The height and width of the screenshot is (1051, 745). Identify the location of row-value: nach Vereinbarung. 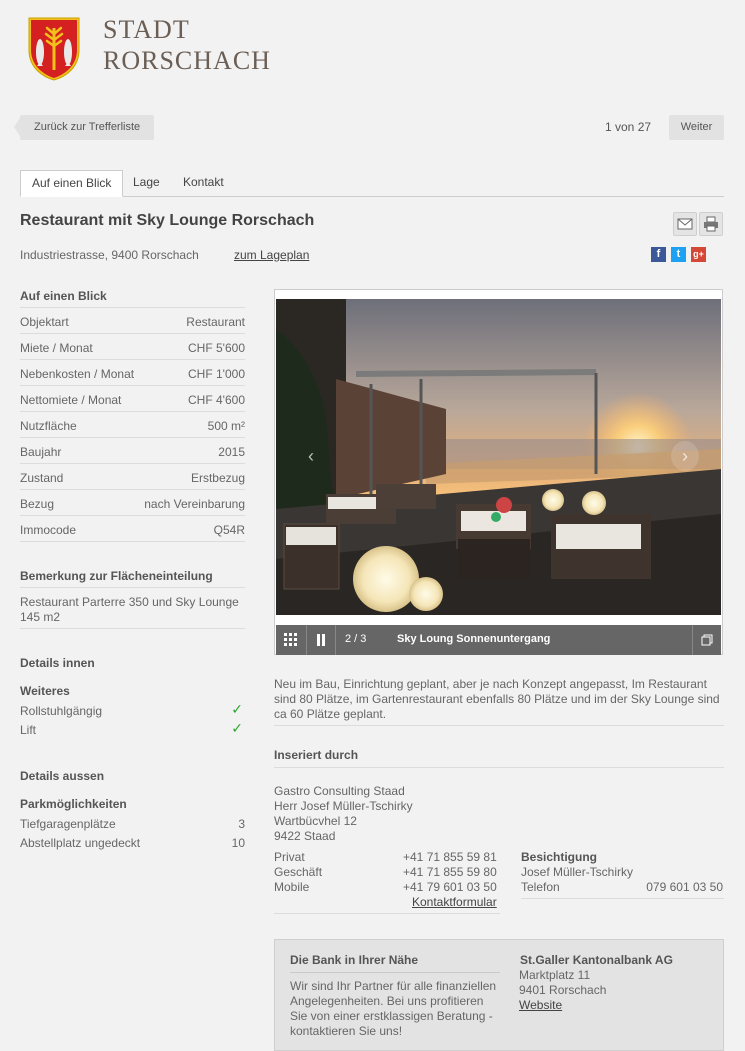
(194, 504).